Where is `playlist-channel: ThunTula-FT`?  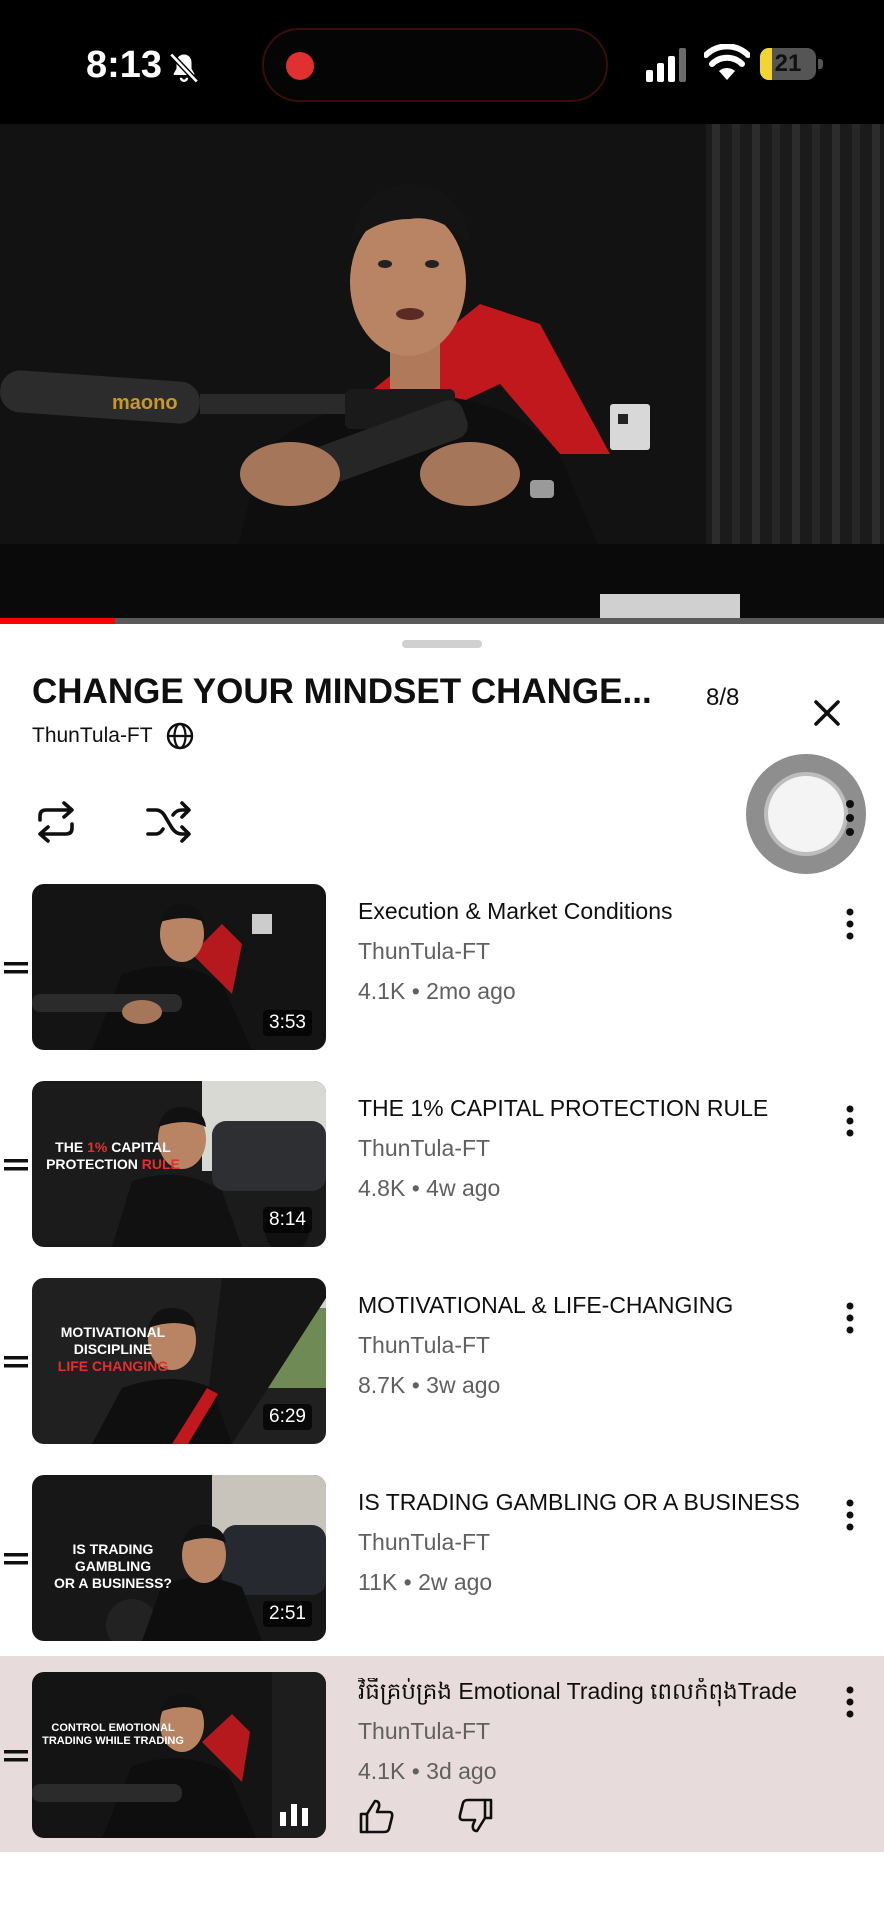 playlist-channel: ThunTula-FT is located at coordinates (92, 735).